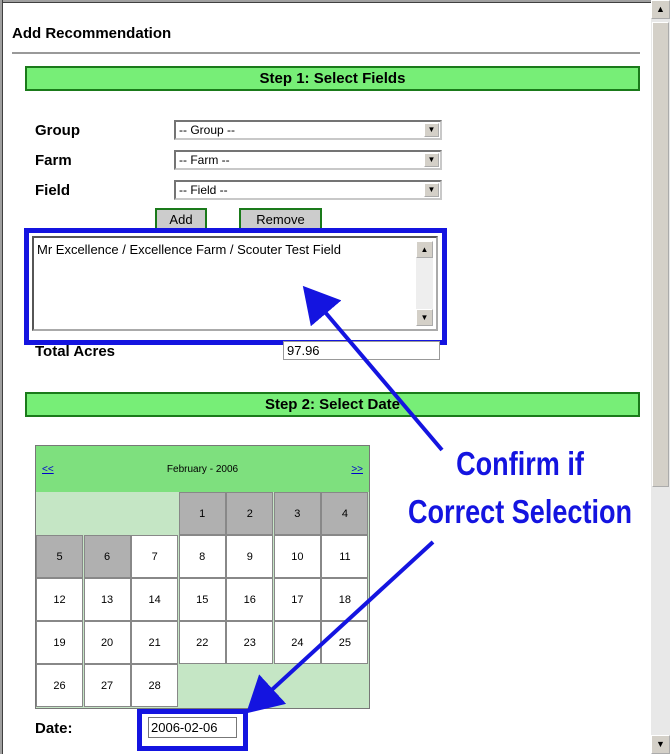 The width and height of the screenshot is (670, 754). Describe the element at coordinates (297, 513) in the screenshot. I see `calendar-day: 3` at that location.